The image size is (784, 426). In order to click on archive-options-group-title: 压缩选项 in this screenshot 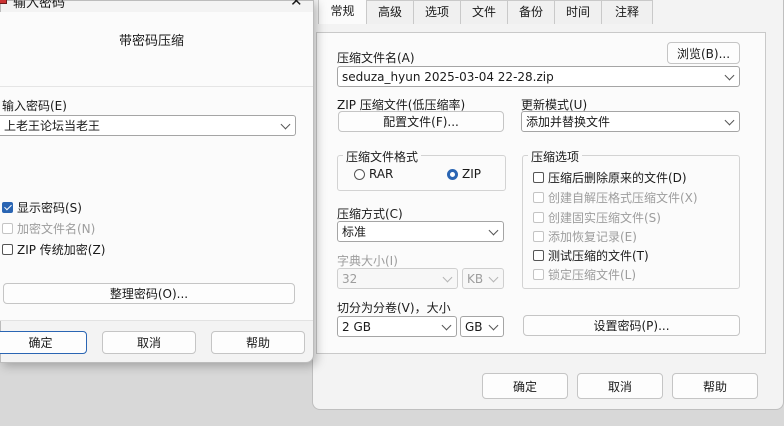, I will do `click(555, 156)`.